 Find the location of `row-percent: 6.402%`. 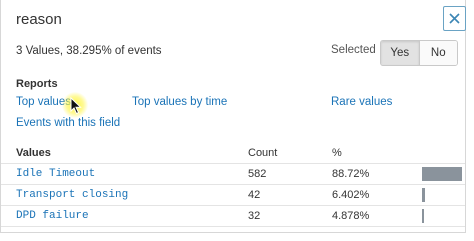

row-percent: 6.402% is located at coordinates (351, 195).